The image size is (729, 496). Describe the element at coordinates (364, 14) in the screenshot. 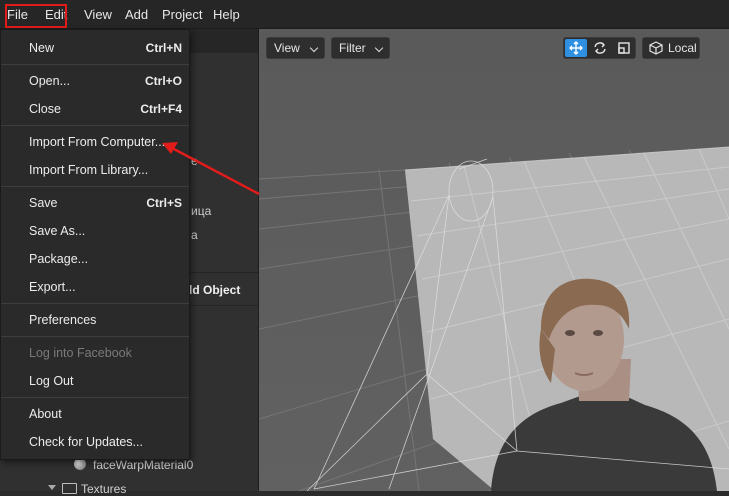

I see `menu-bar: File Edit View Add Project Help` at that location.